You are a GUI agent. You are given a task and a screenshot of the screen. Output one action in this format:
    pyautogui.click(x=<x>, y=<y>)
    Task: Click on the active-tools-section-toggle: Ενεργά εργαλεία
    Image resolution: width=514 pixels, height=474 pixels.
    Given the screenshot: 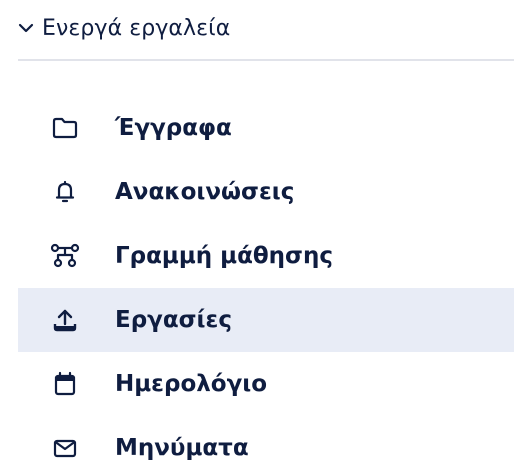 What is the action you would take?
    pyautogui.click(x=124, y=28)
    